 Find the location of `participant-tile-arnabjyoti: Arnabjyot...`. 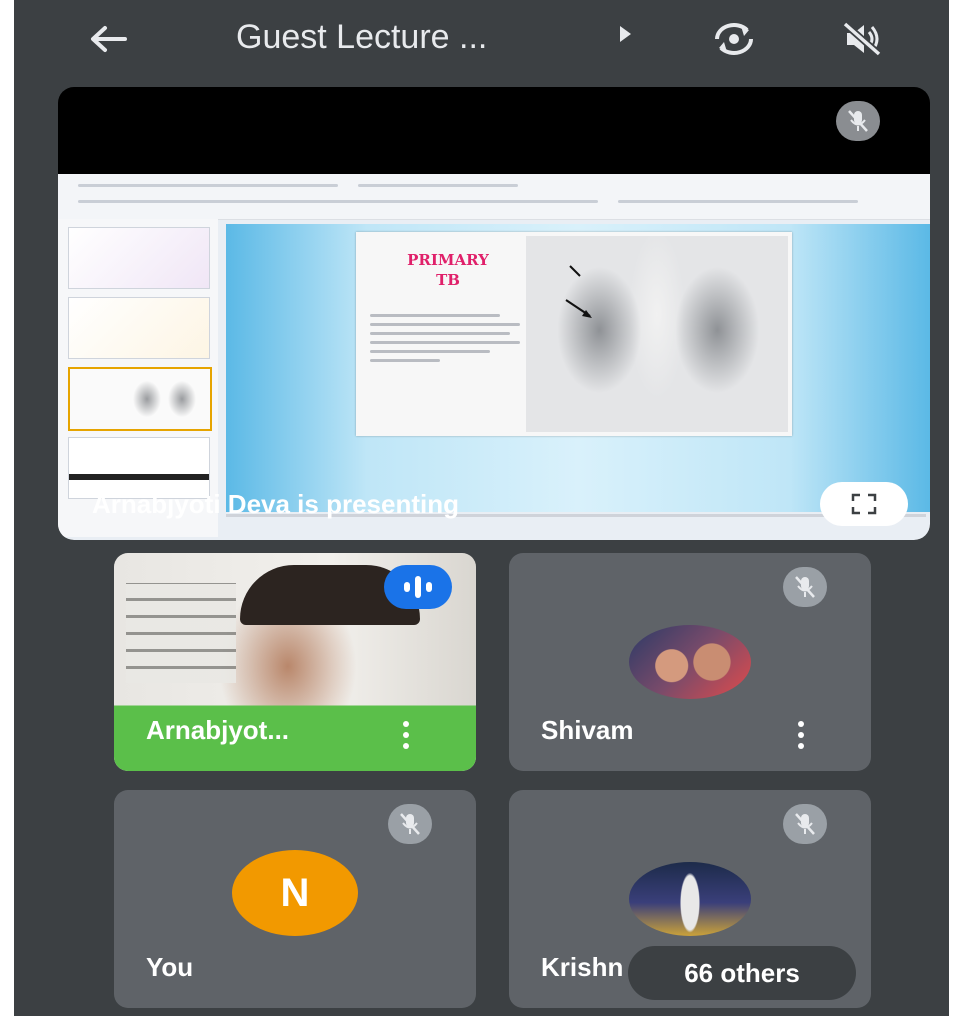

participant-tile-arnabjyoti: Arnabjyot... is located at coordinates (295, 662).